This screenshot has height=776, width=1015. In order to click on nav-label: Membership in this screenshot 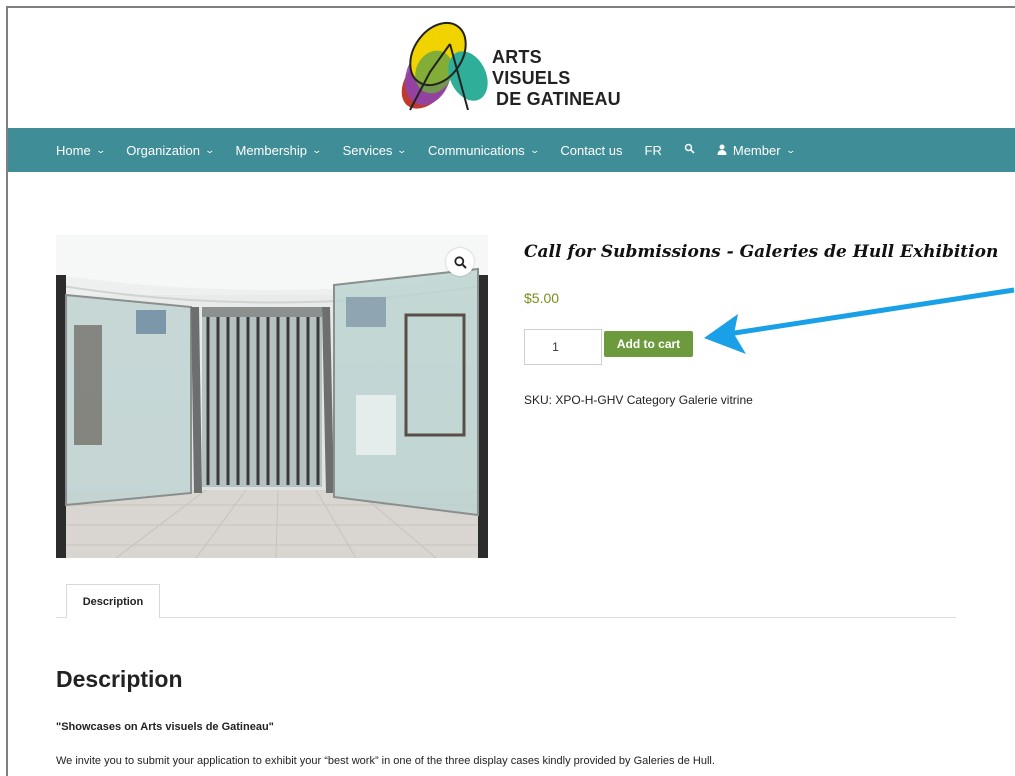, I will do `click(271, 150)`.